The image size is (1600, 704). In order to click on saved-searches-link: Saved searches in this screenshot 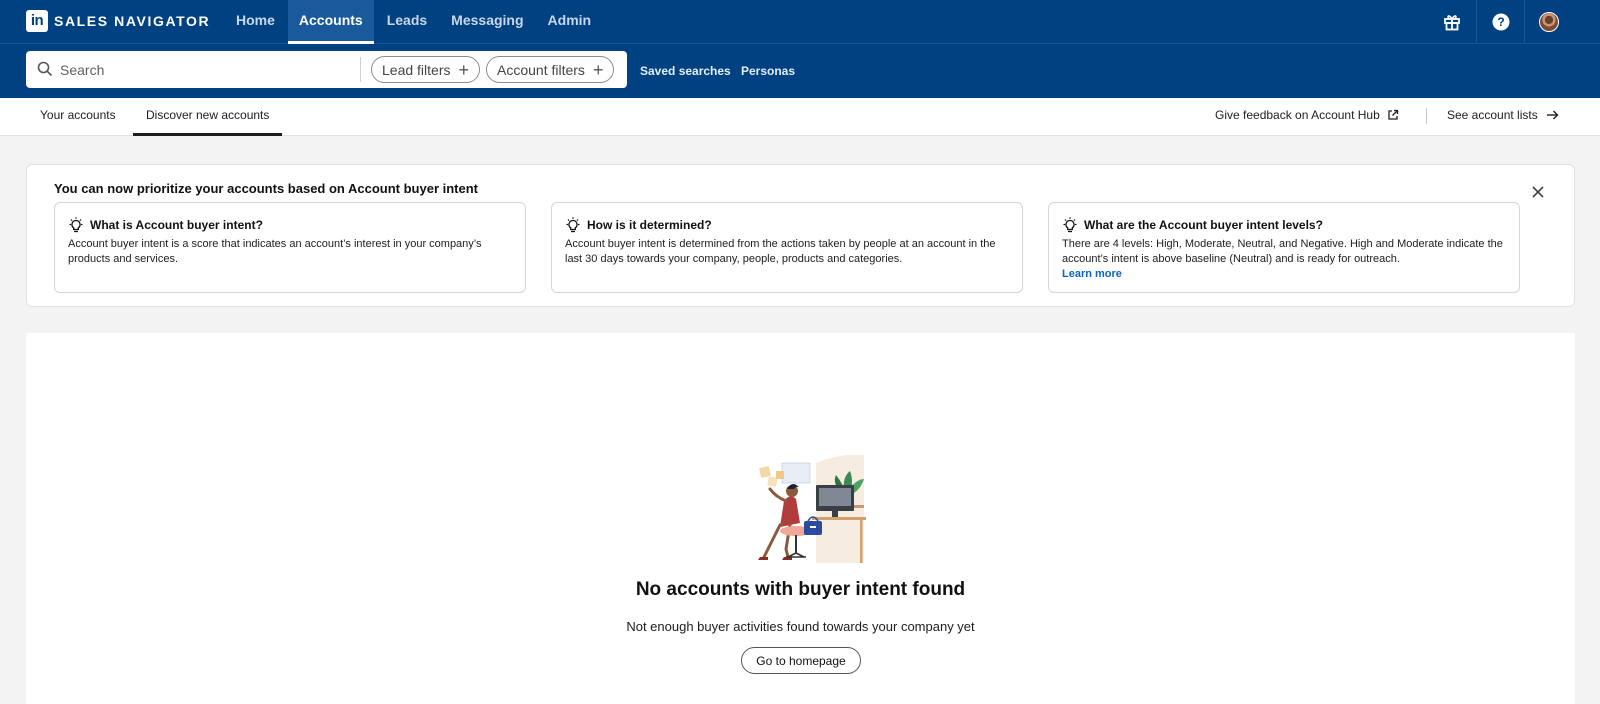, I will do `click(685, 71)`.